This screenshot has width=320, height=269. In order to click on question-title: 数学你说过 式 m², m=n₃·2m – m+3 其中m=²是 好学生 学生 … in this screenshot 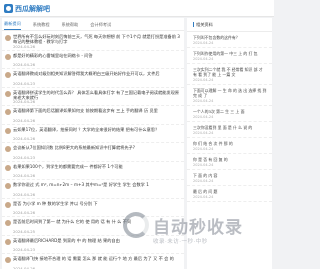, I will do `click(98, 184)`.